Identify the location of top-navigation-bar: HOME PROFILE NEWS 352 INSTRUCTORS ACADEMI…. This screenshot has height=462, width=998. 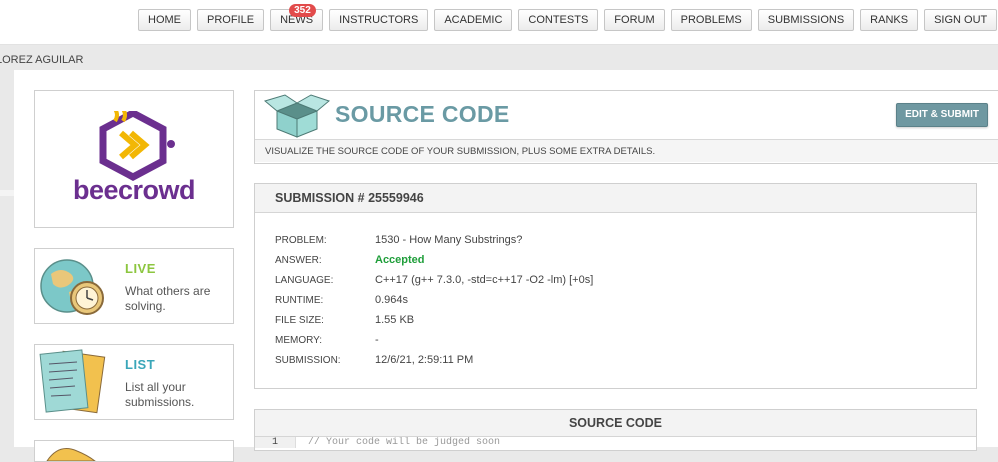
(499, 22).